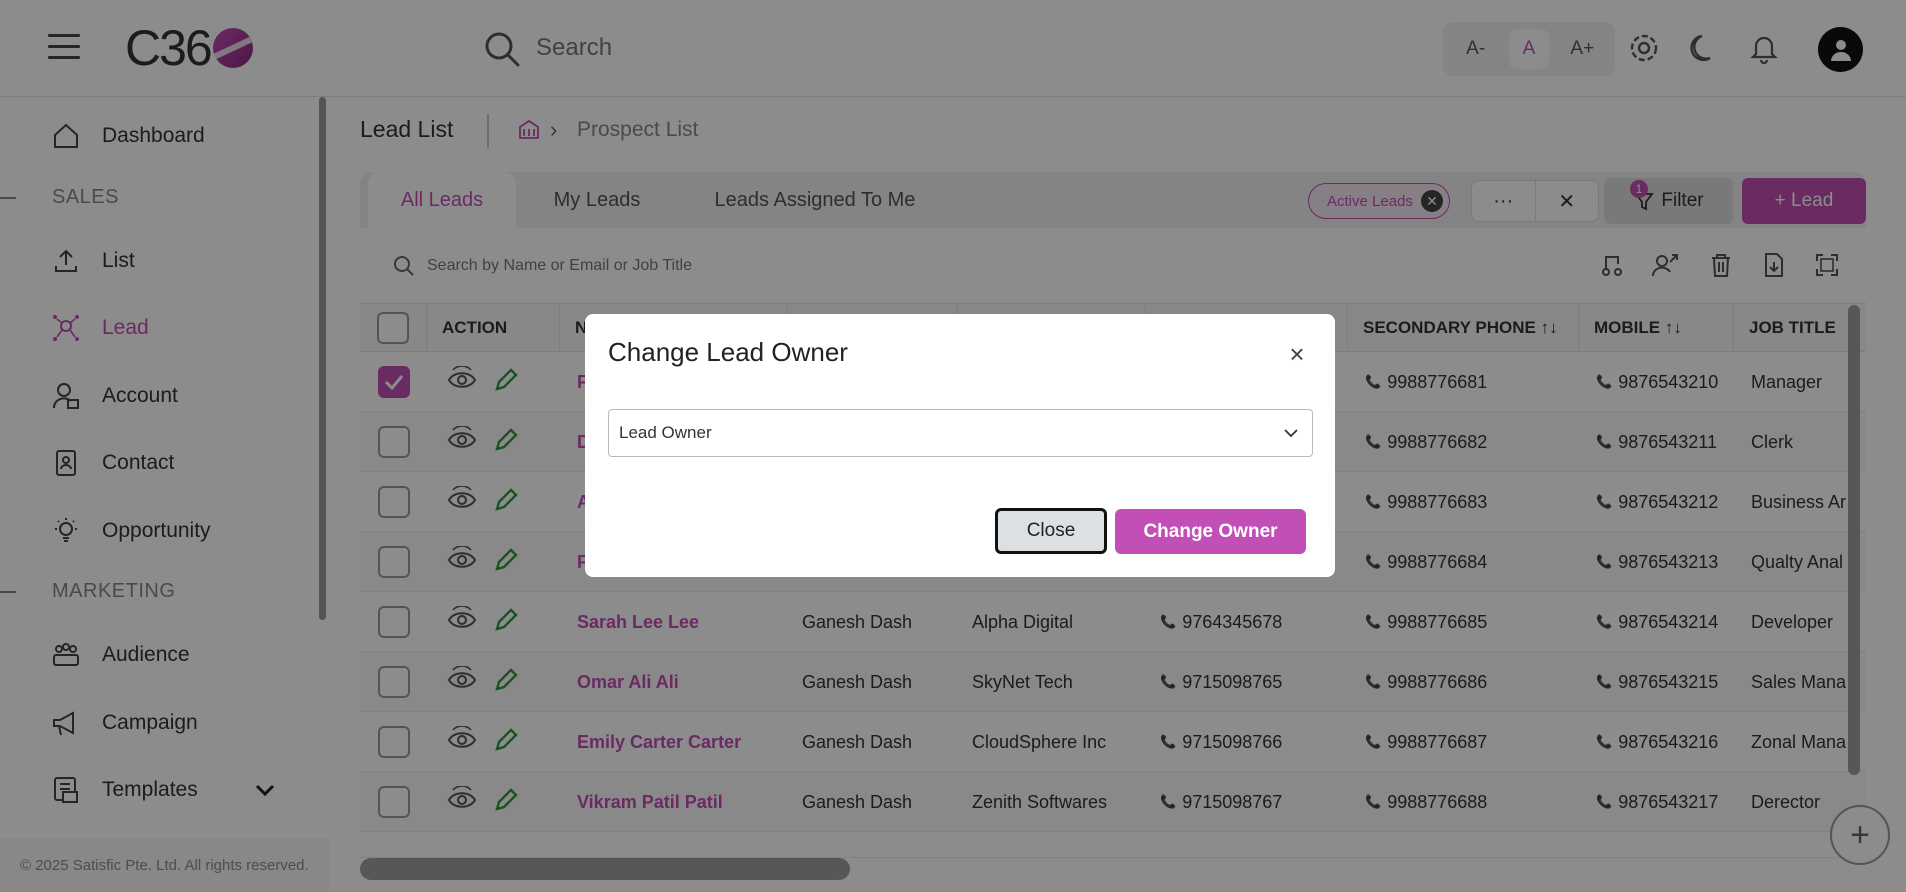 Image resolution: width=1906 pixels, height=892 pixels. I want to click on close-button: Close, so click(1051, 531).